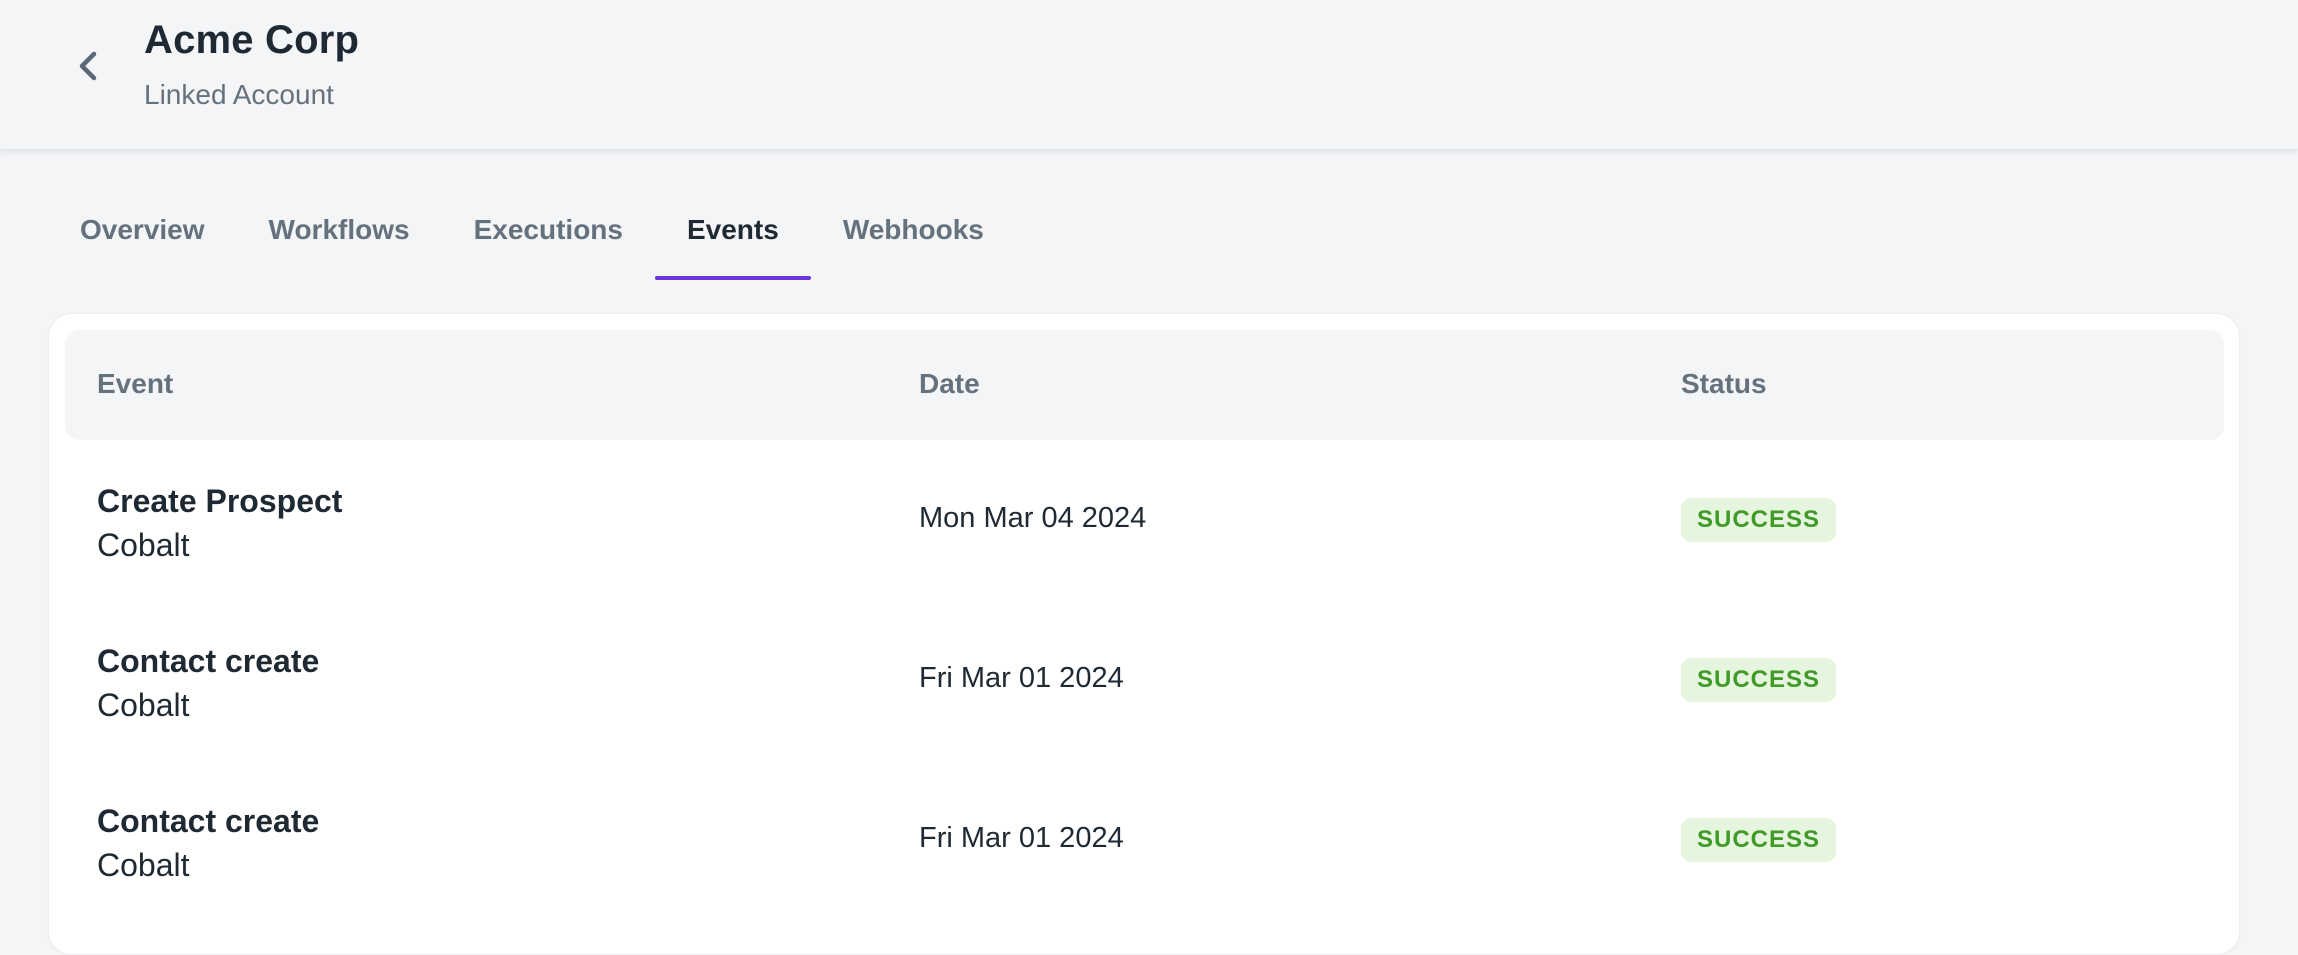 The width and height of the screenshot is (2298, 955). What do you see at coordinates (1724, 383) in the screenshot?
I see `column-header-status: Status` at bounding box center [1724, 383].